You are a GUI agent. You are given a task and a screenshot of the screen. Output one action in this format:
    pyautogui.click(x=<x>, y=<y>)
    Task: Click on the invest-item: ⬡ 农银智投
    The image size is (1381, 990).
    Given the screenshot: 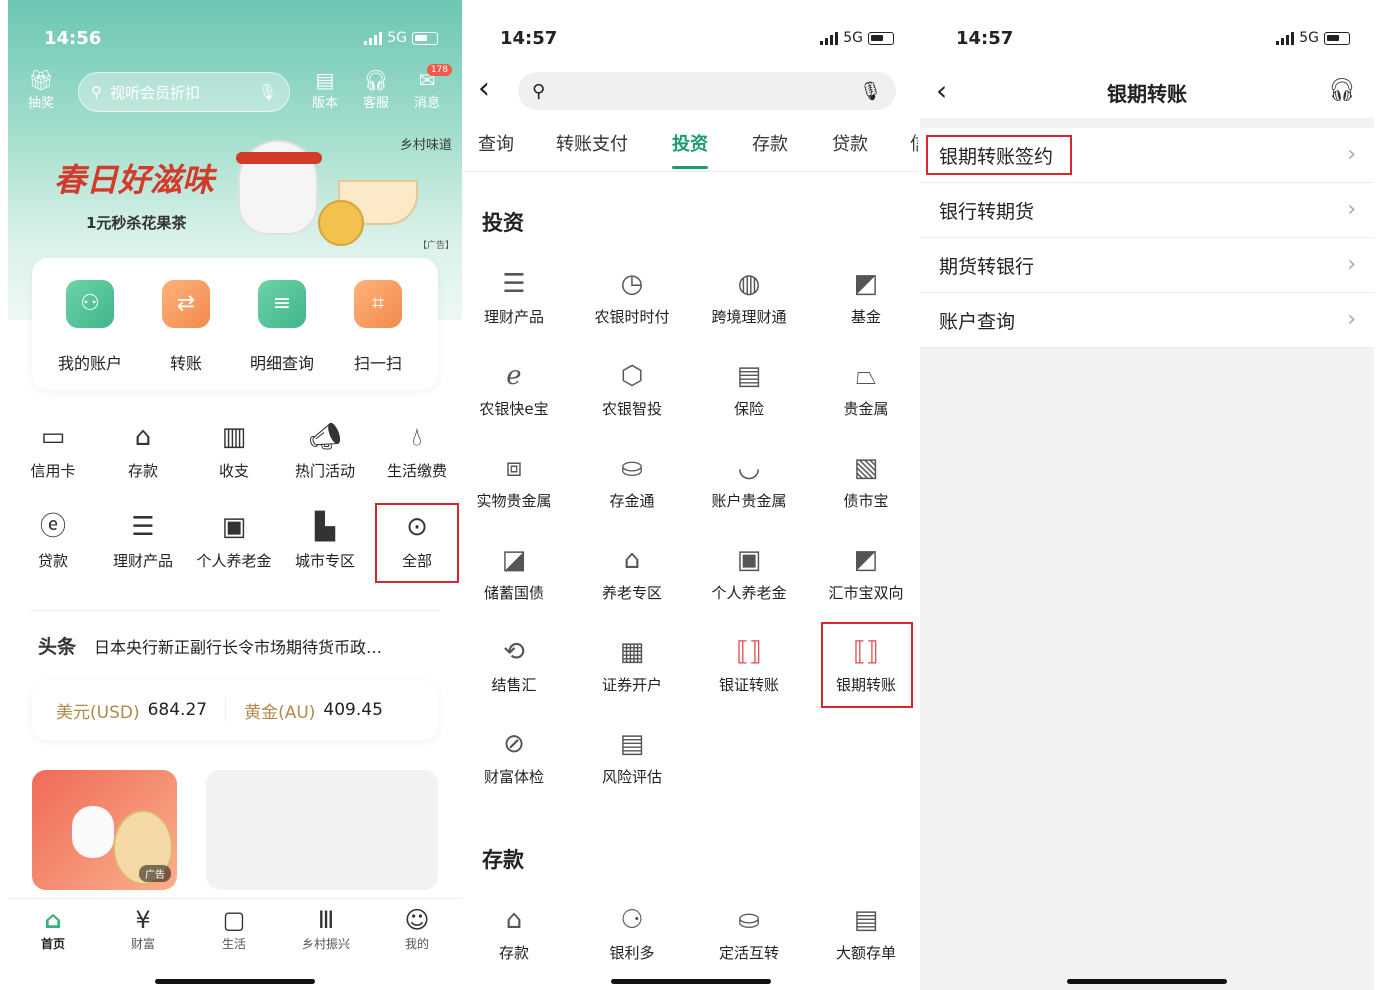 What is the action you would take?
    pyautogui.click(x=632, y=388)
    